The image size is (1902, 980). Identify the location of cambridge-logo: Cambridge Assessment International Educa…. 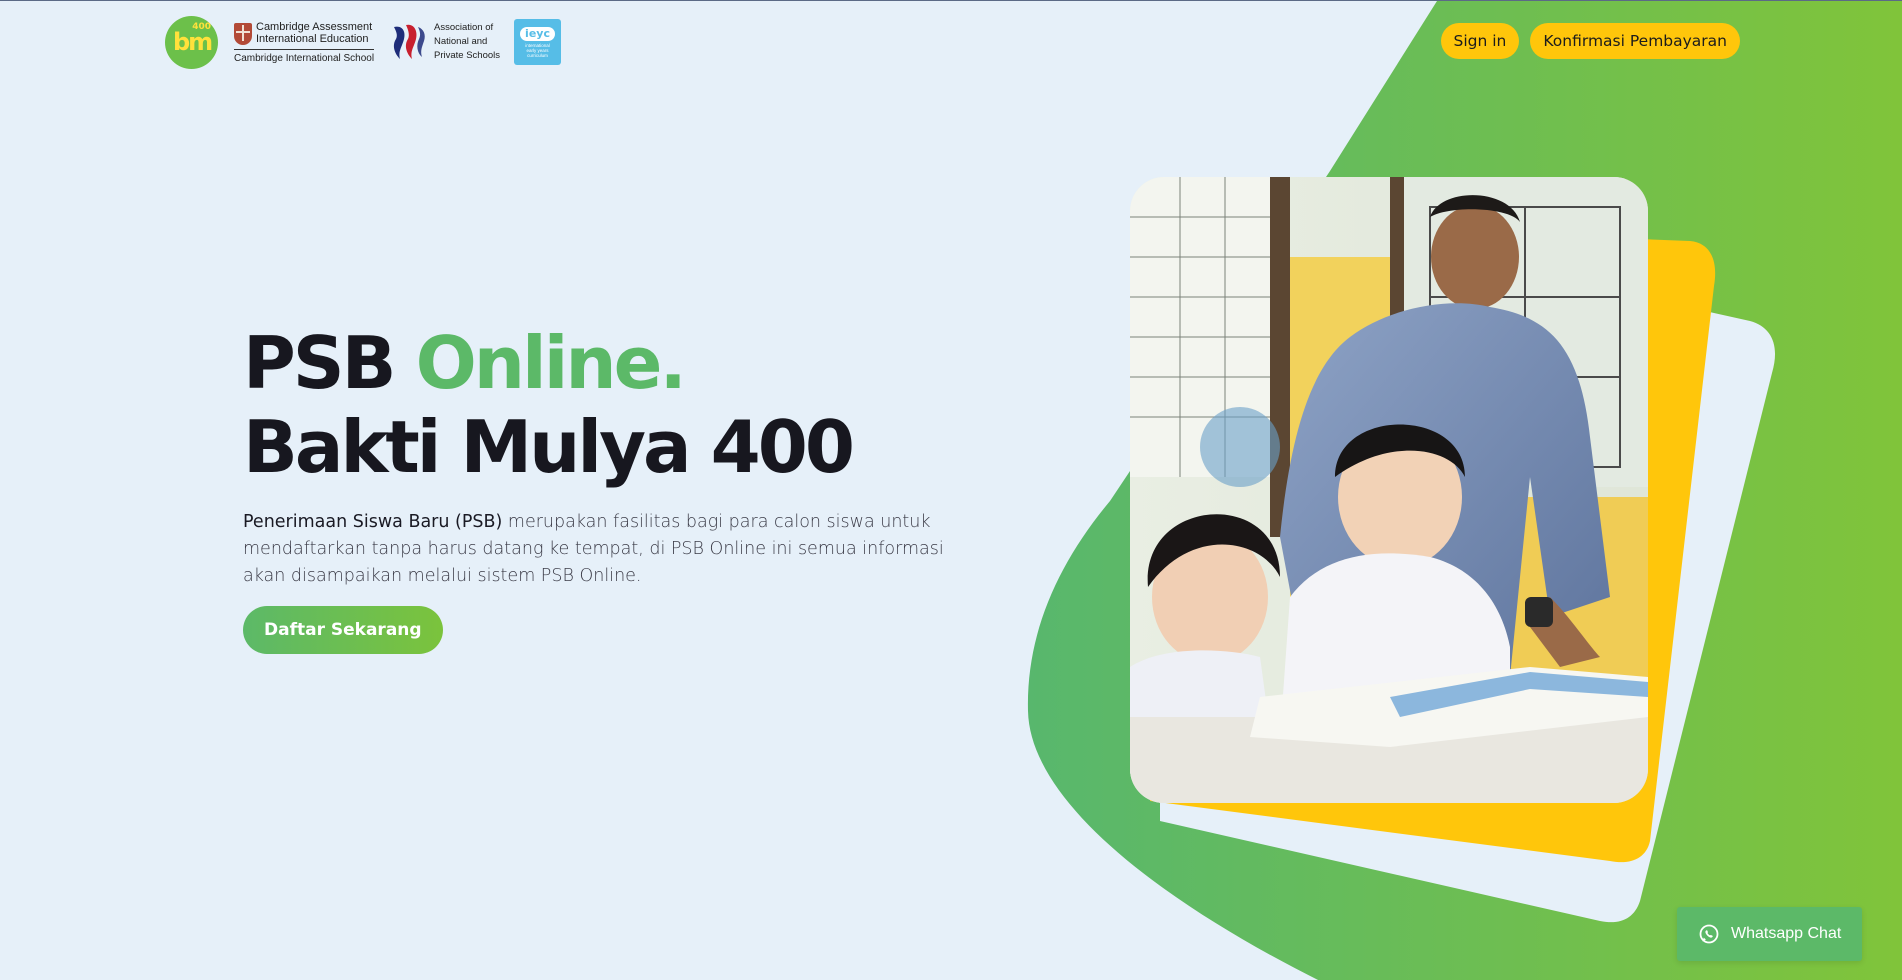
(305, 42).